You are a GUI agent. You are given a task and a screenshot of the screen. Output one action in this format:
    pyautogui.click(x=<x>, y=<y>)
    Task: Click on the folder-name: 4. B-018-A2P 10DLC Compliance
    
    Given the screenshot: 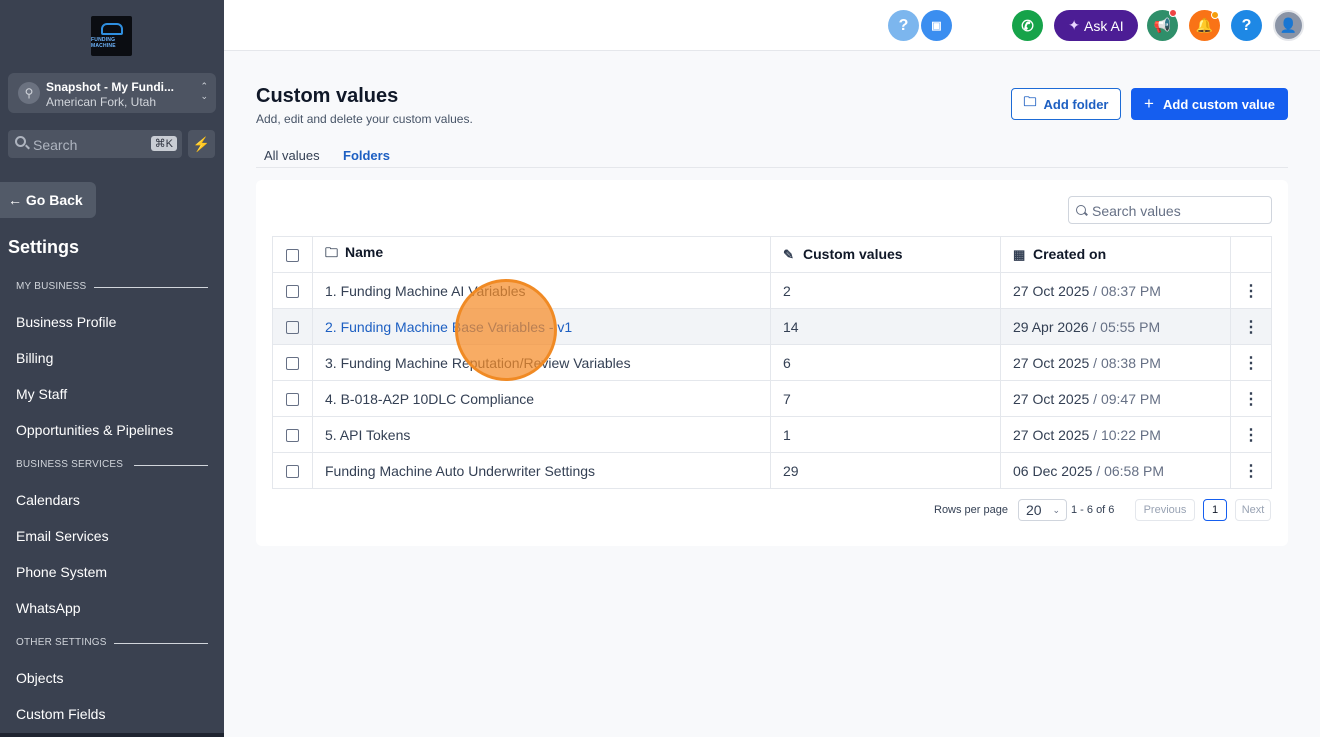 What is the action you would take?
    pyautogui.click(x=541, y=398)
    